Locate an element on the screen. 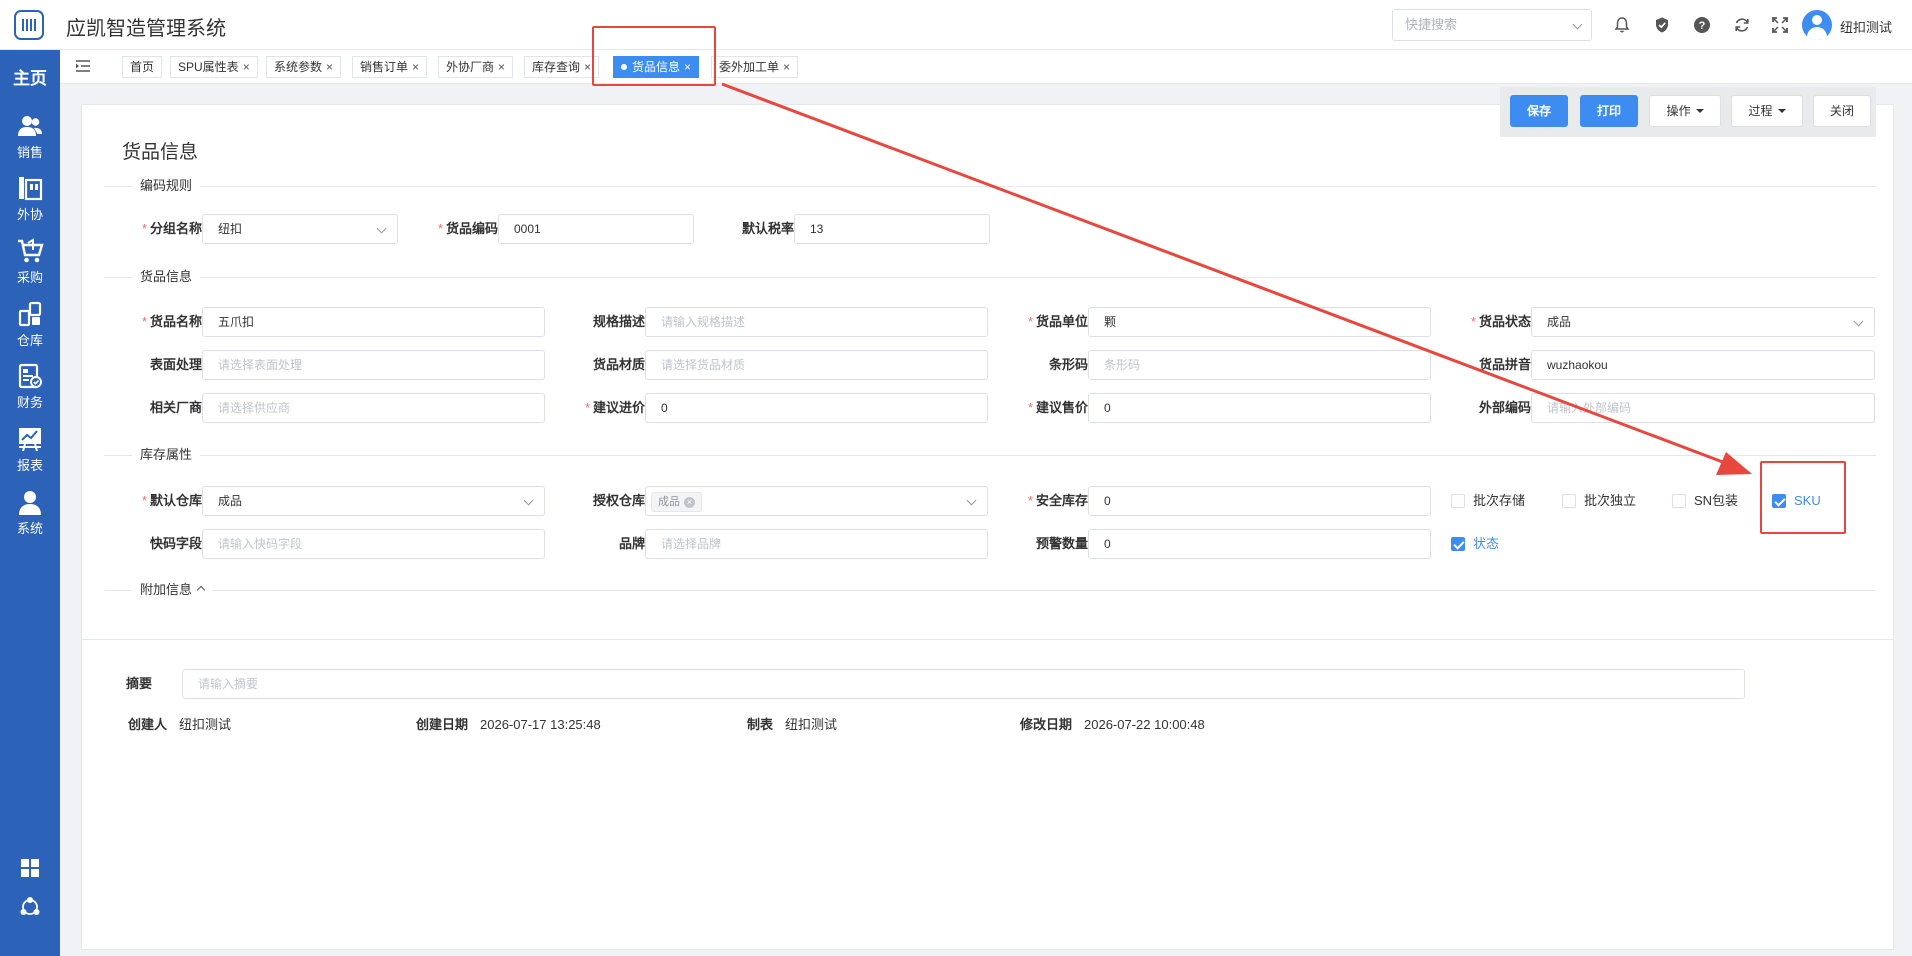 The width and height of the screenshot is (1912, 956). tab-outsource-vendors: 外协厂商 × is located at coordinates (476, 67).